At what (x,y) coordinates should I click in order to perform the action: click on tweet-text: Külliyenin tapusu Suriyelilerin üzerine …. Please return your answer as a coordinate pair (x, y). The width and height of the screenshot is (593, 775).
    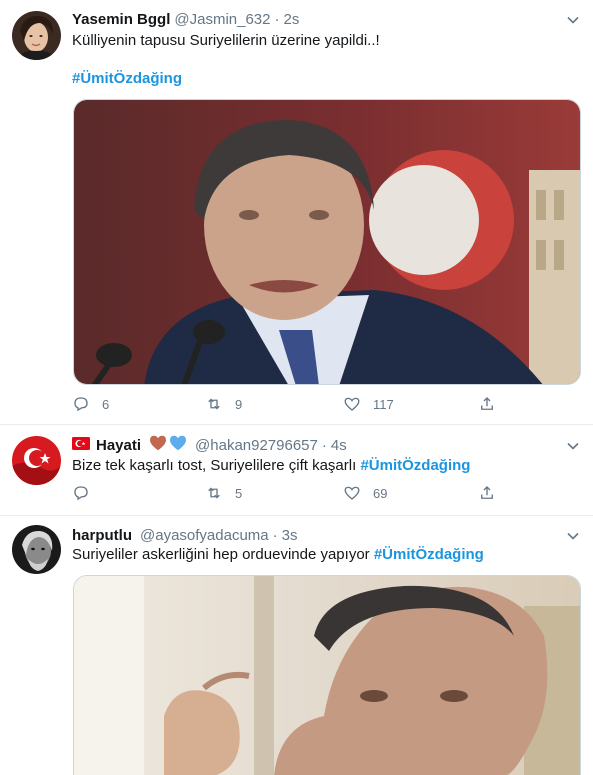
    Looking at the image, I should click on (226, 41).